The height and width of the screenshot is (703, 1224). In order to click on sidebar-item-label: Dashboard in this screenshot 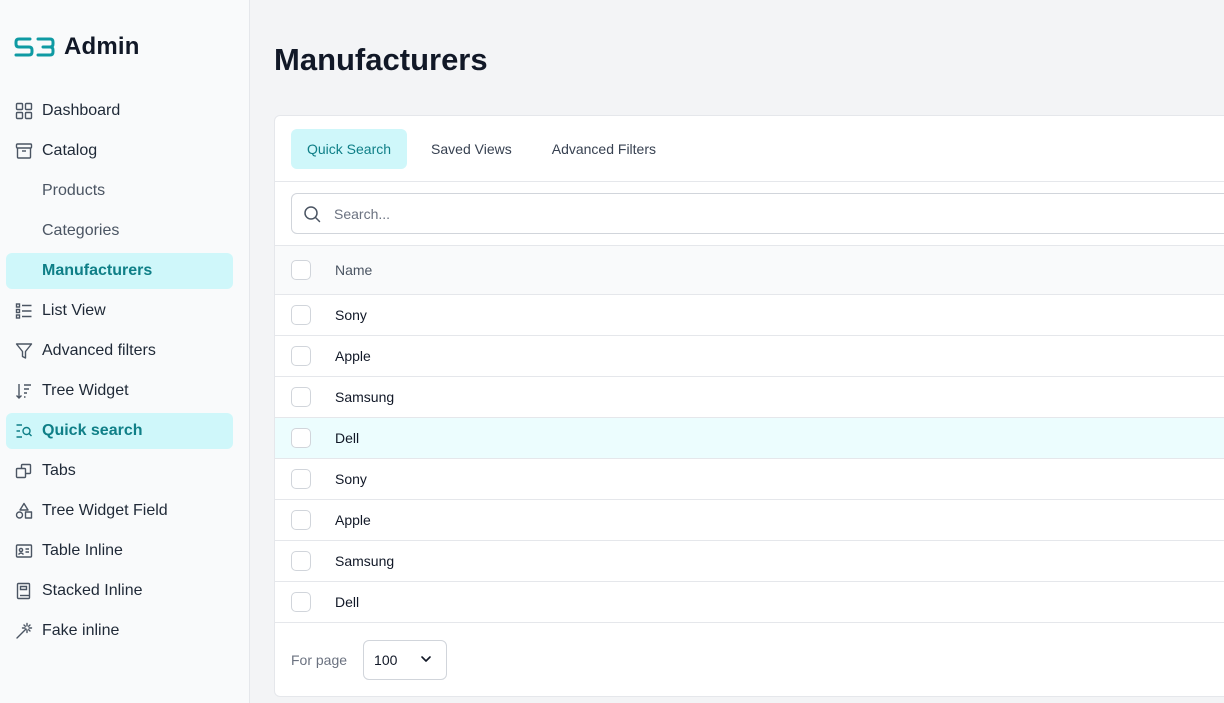, I will do `click(81, 110)`.